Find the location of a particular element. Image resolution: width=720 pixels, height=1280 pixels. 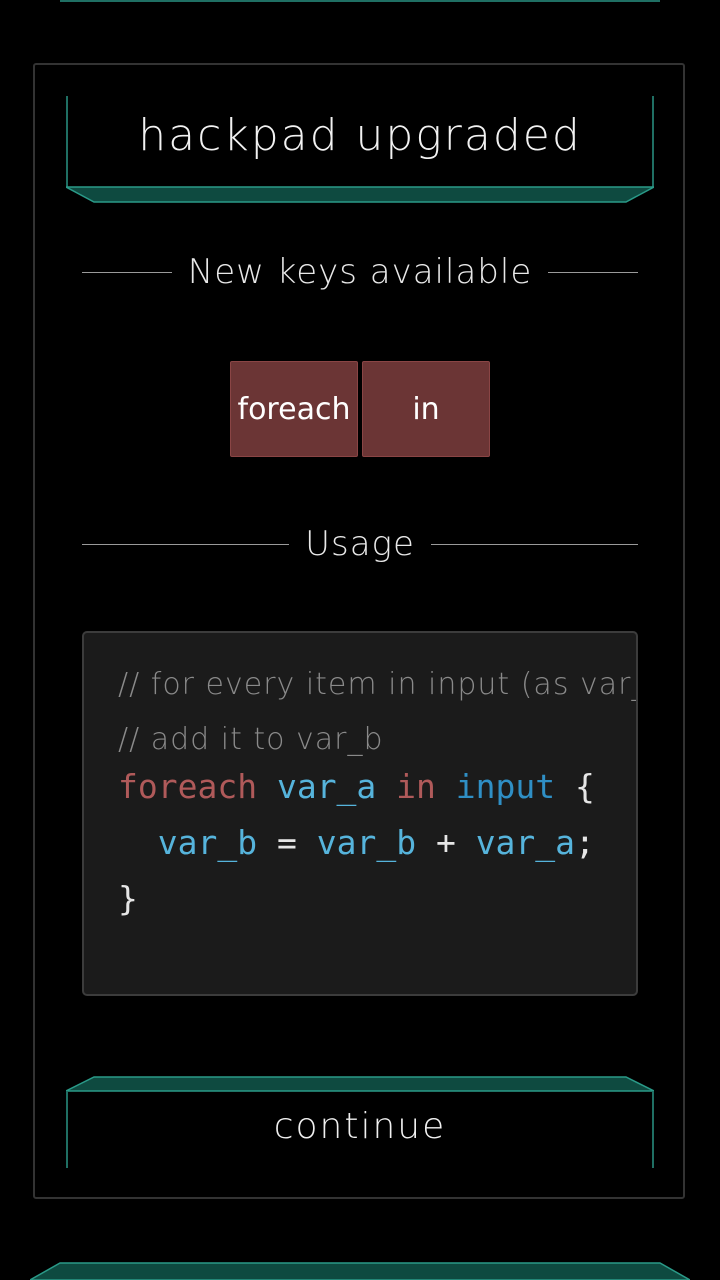

continue-button: continue is located at coordinates (360, 1122).